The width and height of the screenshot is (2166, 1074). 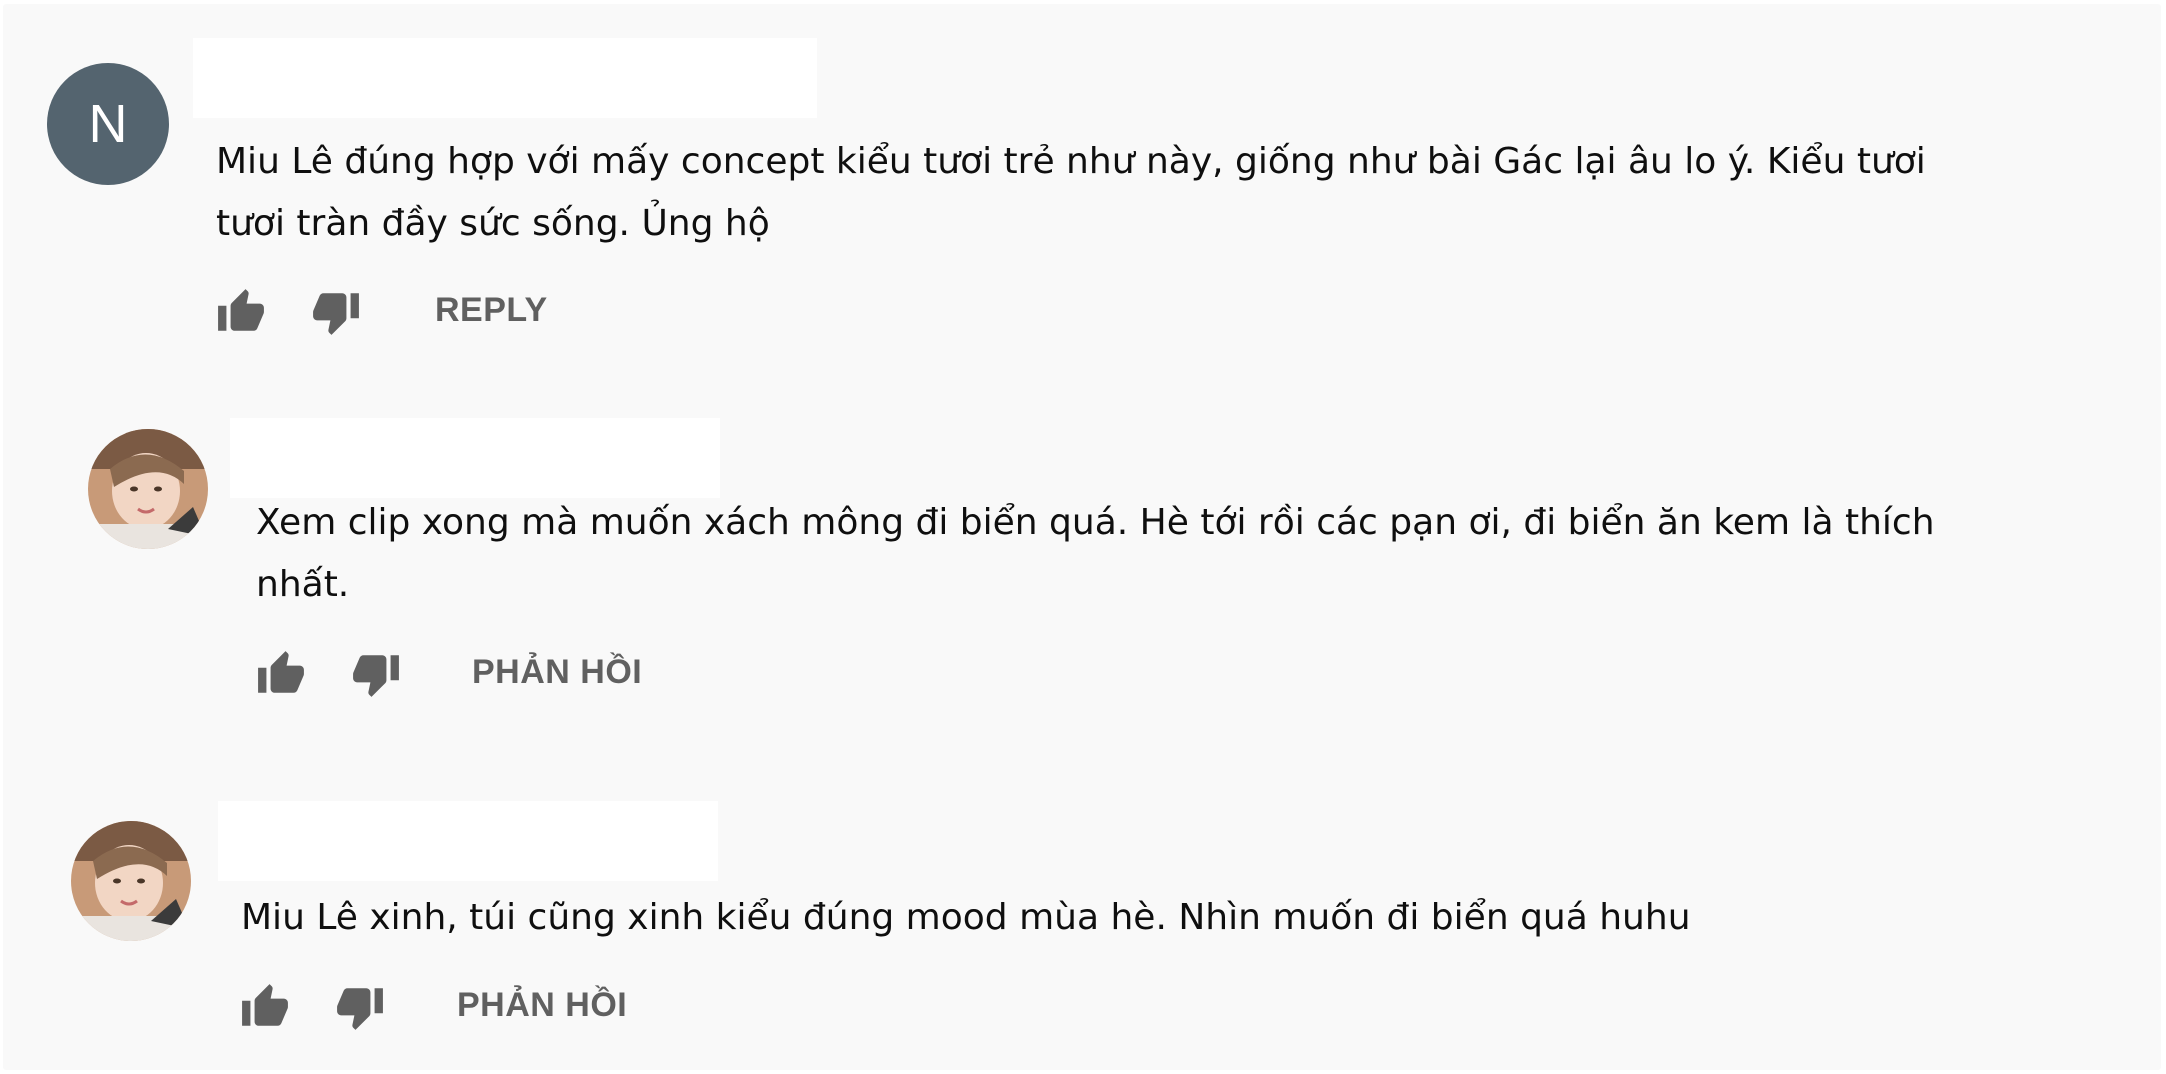 I want to click on avatar: N, so click(x=108, y=124).